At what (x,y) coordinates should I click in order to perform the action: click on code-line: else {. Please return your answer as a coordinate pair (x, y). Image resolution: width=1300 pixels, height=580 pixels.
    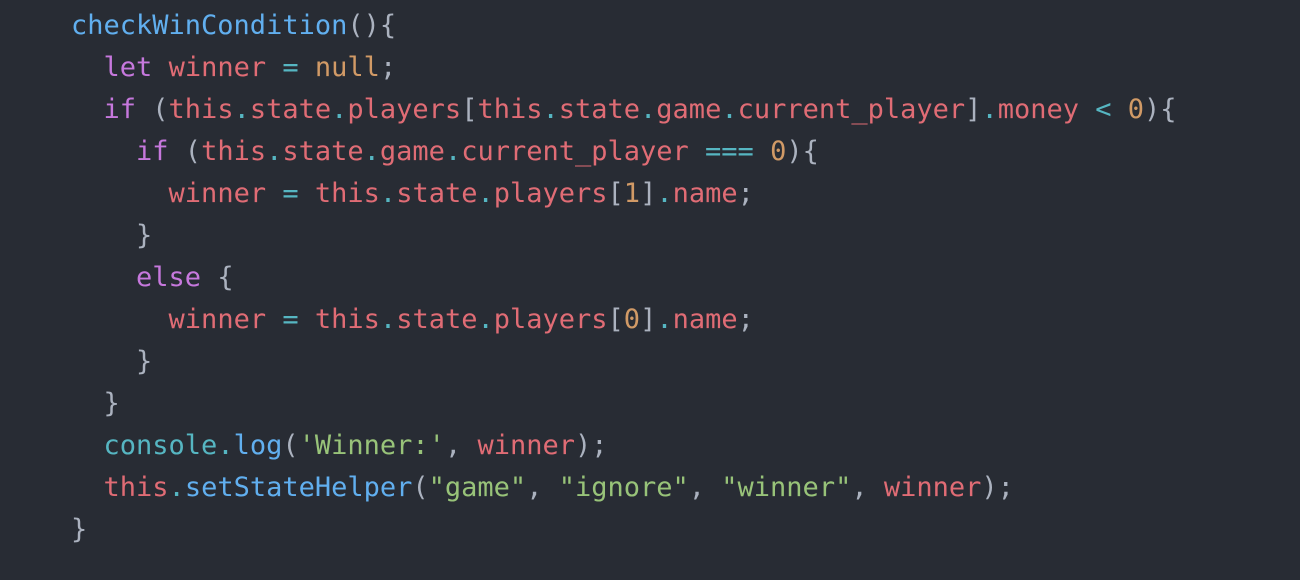
    Looking at the image, I should click on (624, 278).